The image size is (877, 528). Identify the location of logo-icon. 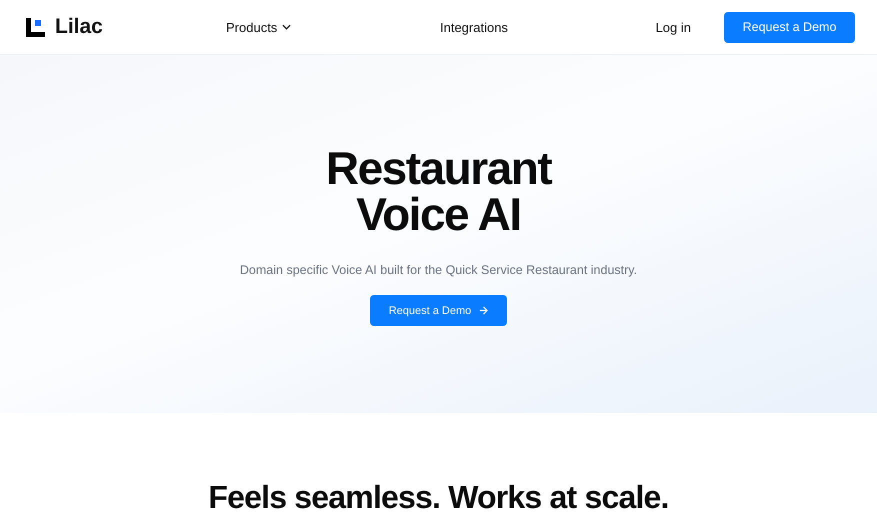
(35, 27).